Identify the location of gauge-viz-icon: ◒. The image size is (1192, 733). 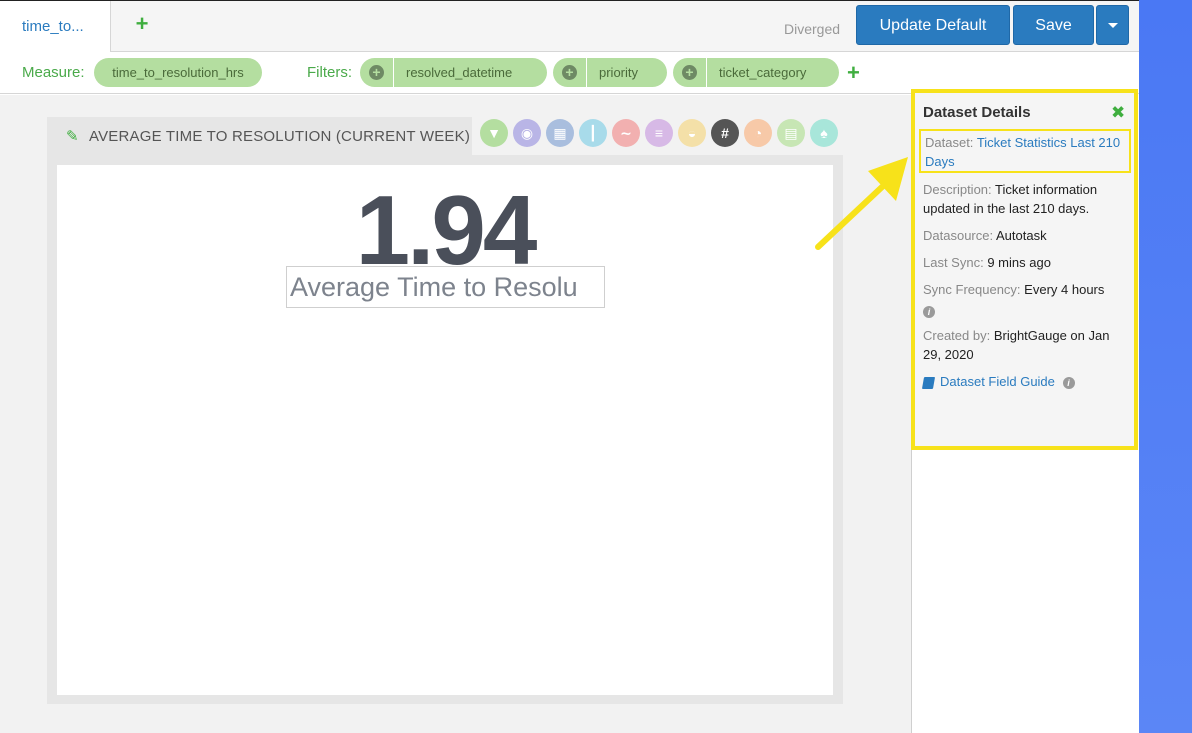
(692, 133).